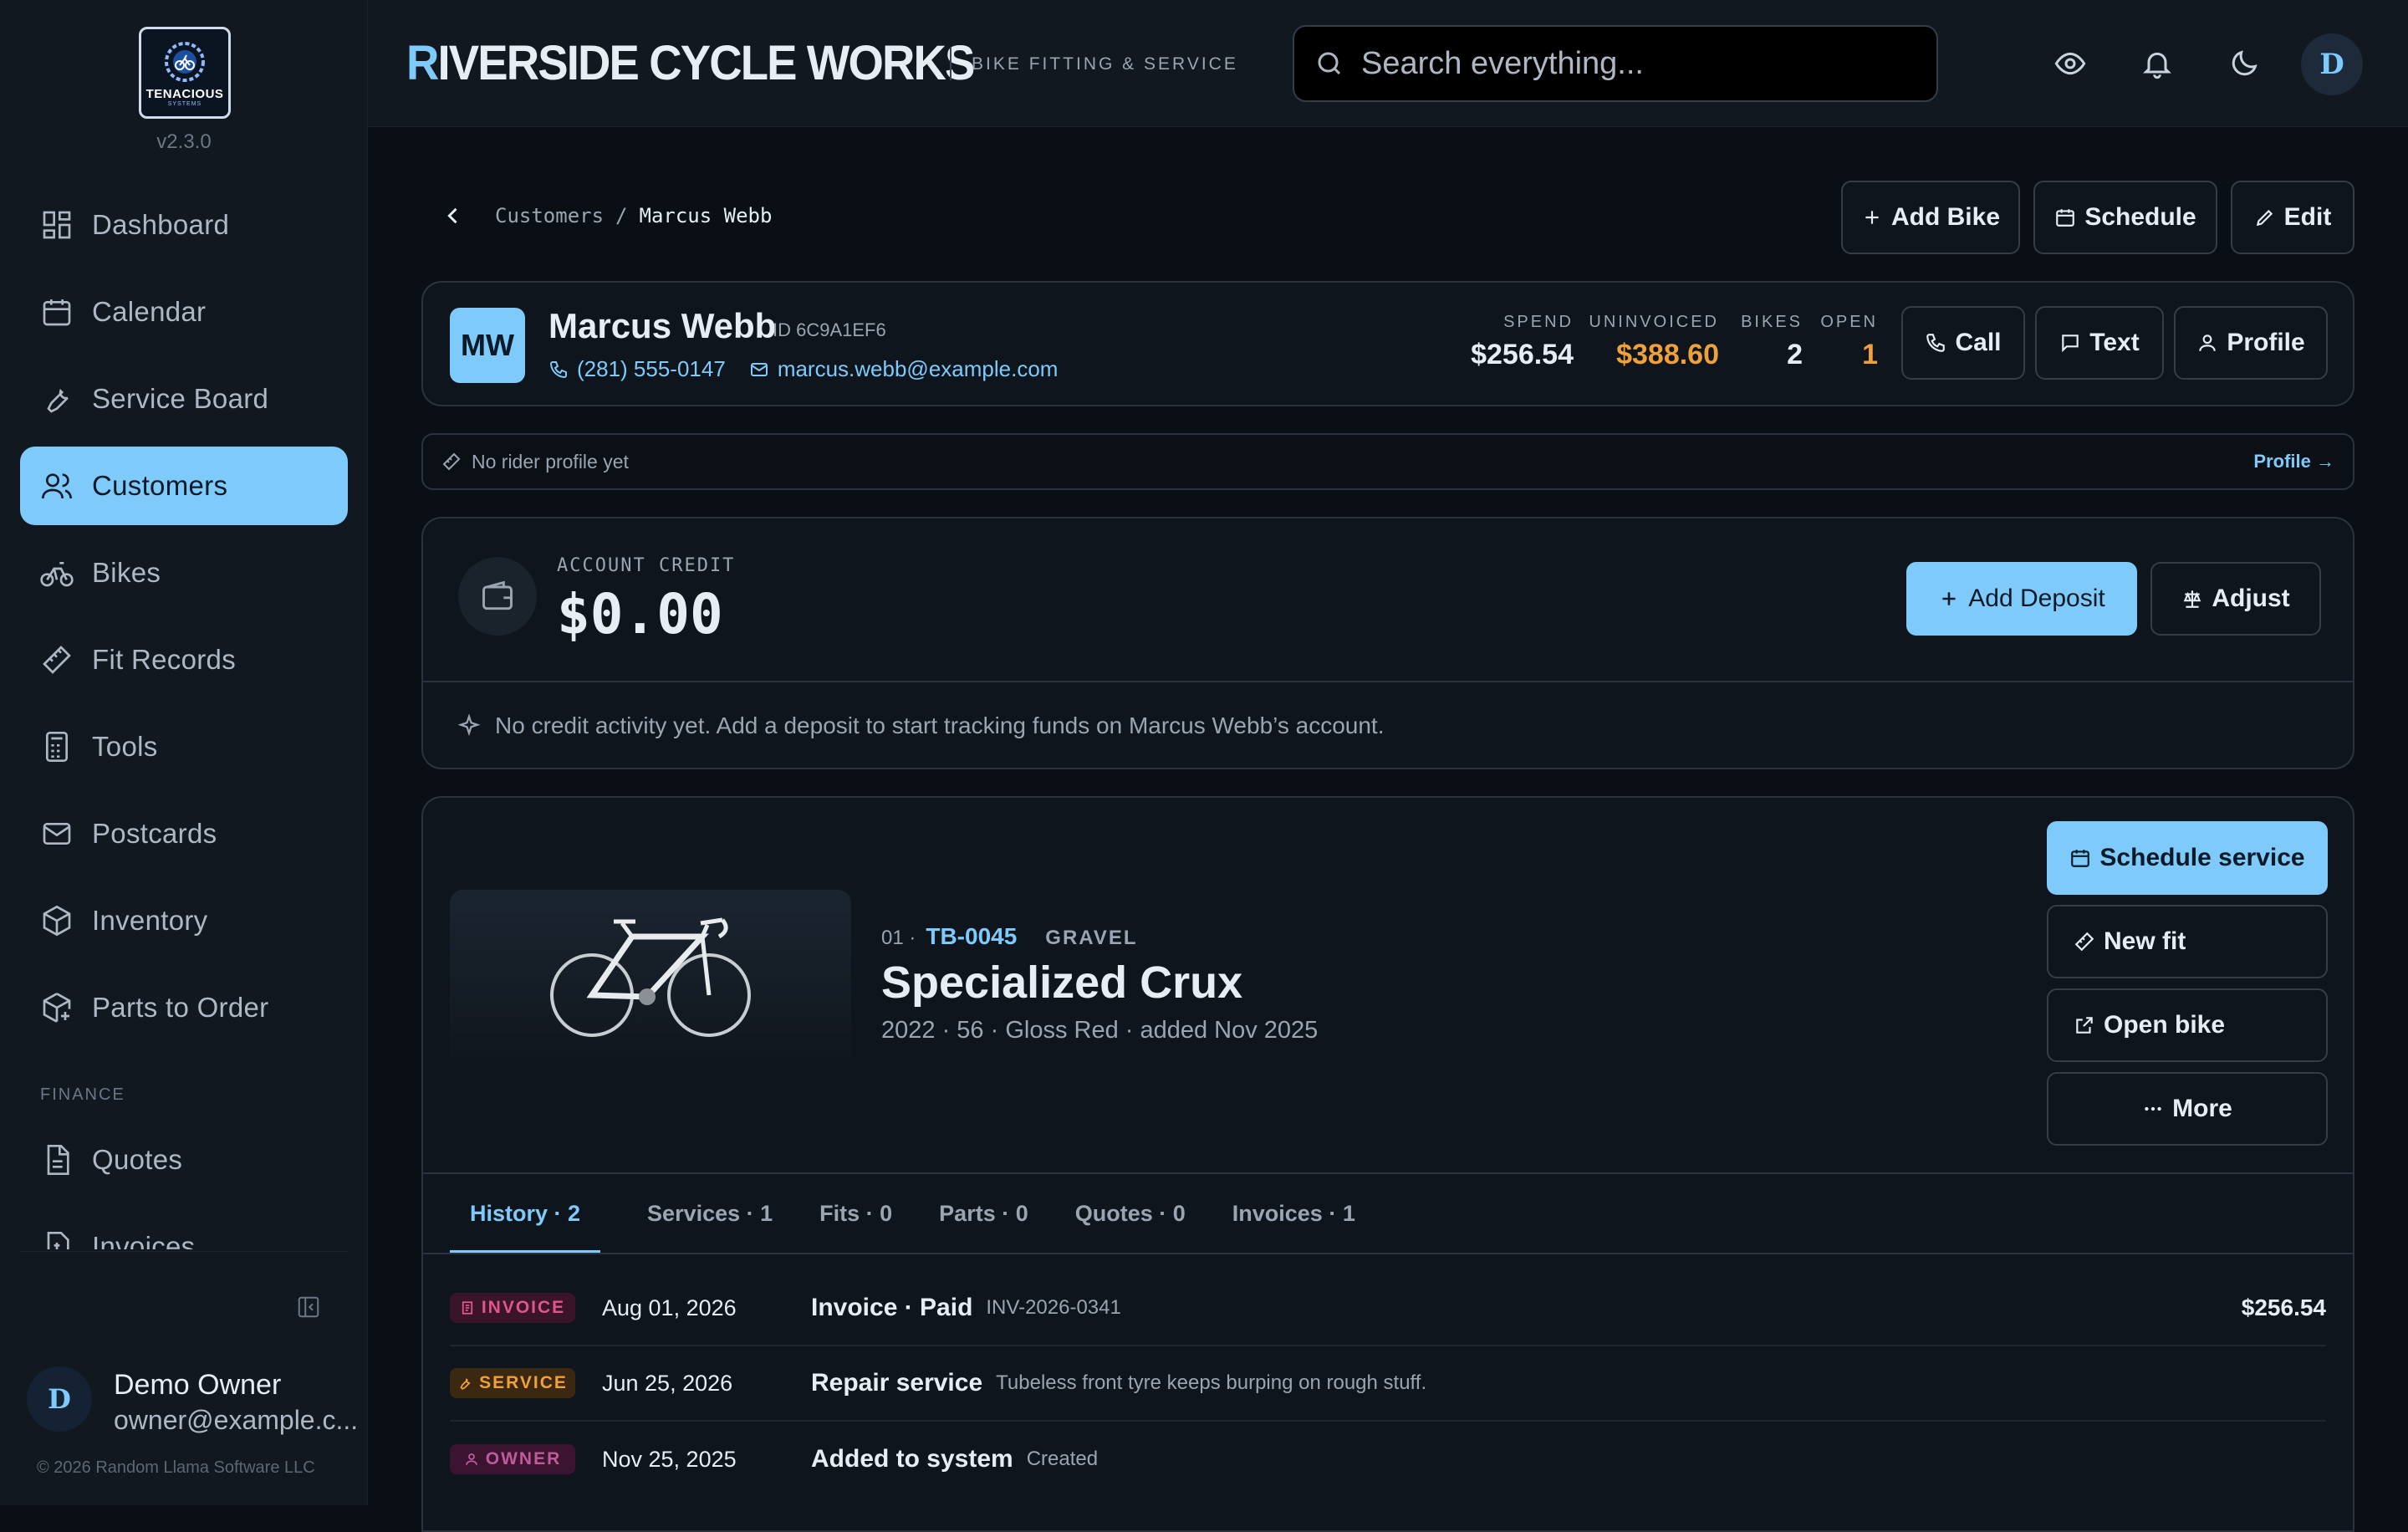  I want to click on schedule-button: Schedule, so click(2125, 218).